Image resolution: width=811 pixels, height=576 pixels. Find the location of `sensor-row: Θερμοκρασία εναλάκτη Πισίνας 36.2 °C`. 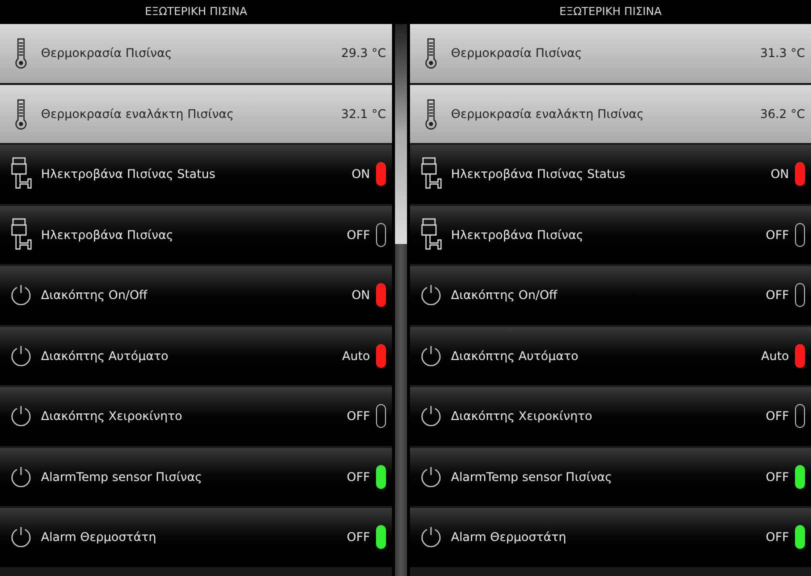

sensor-row: Θερμοκρασία εναλάκτη Πισίνας 36.2 °C is located at coordinates (610, 113).